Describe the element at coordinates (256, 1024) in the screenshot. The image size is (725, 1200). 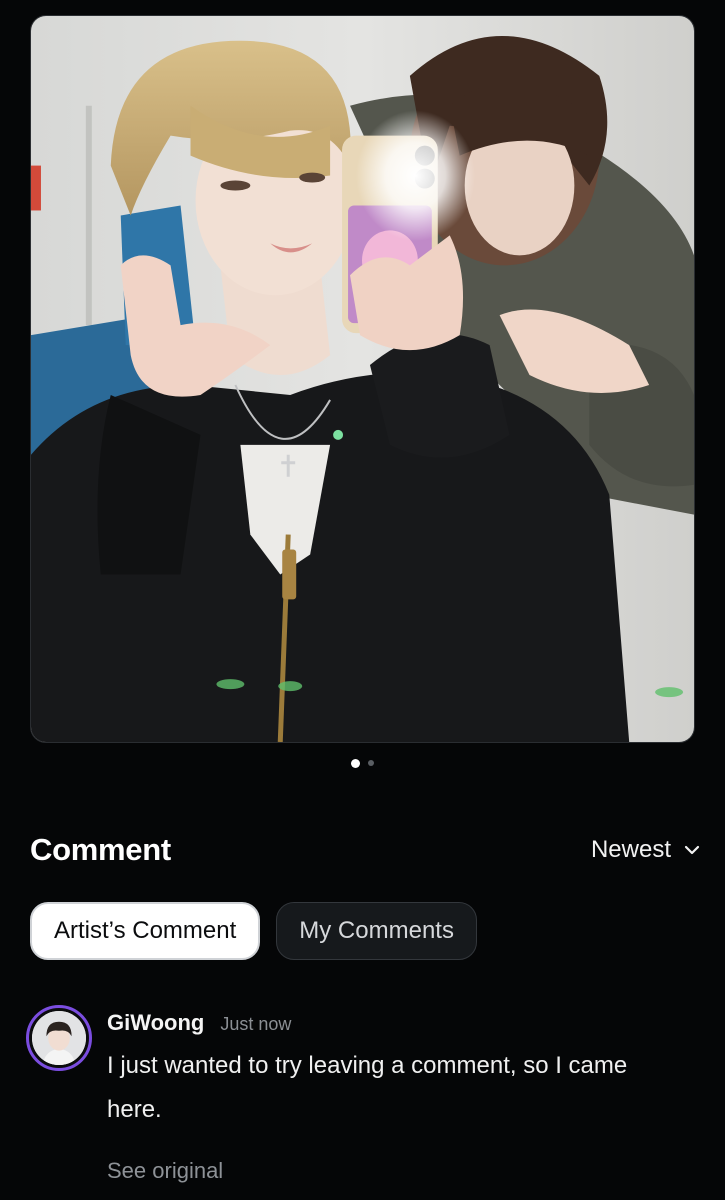
I see `comment-timestamp: Just now` at that location.